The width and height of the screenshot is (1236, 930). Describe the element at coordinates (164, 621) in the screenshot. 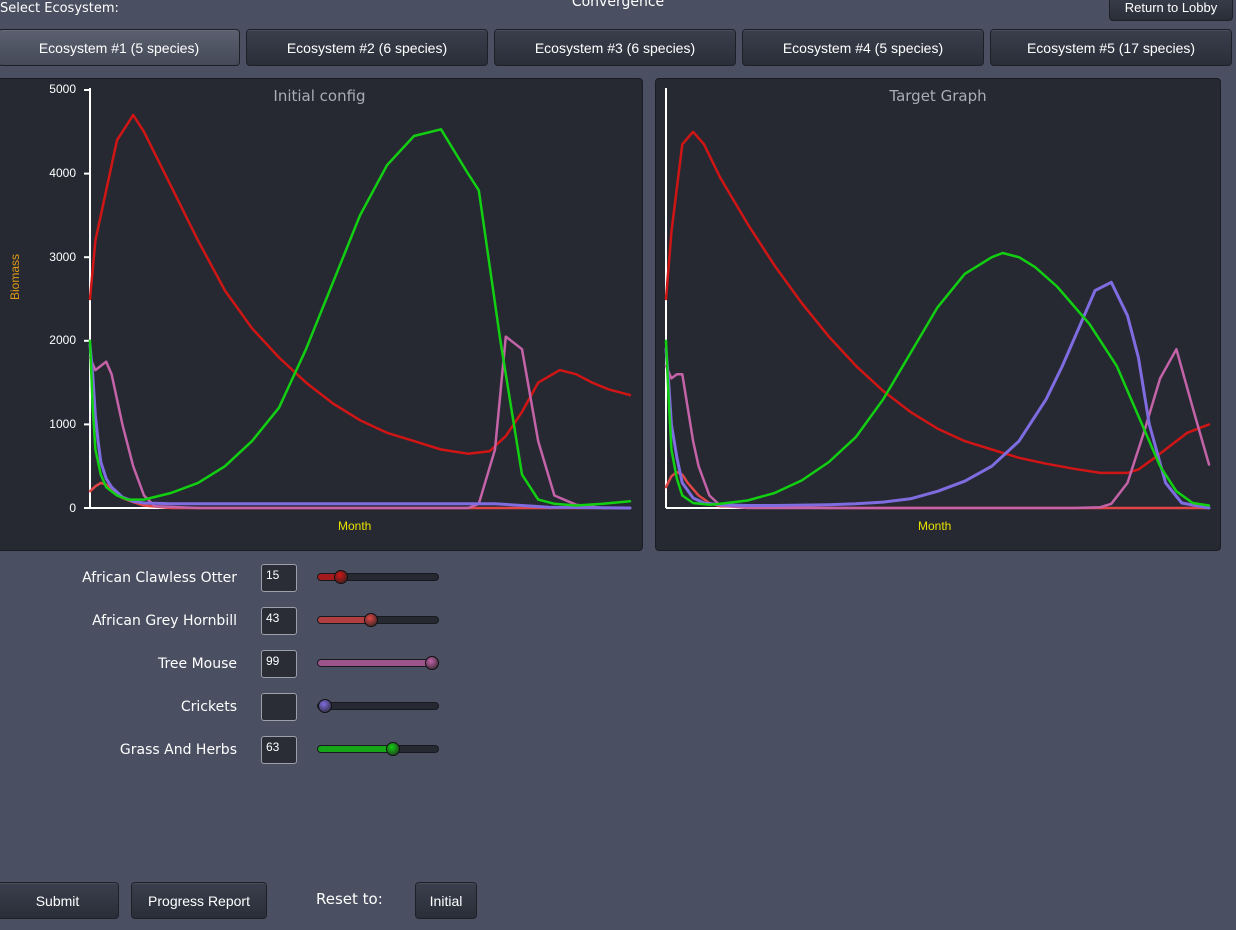

I see `species-label: African Grey Hornbill` at that location.